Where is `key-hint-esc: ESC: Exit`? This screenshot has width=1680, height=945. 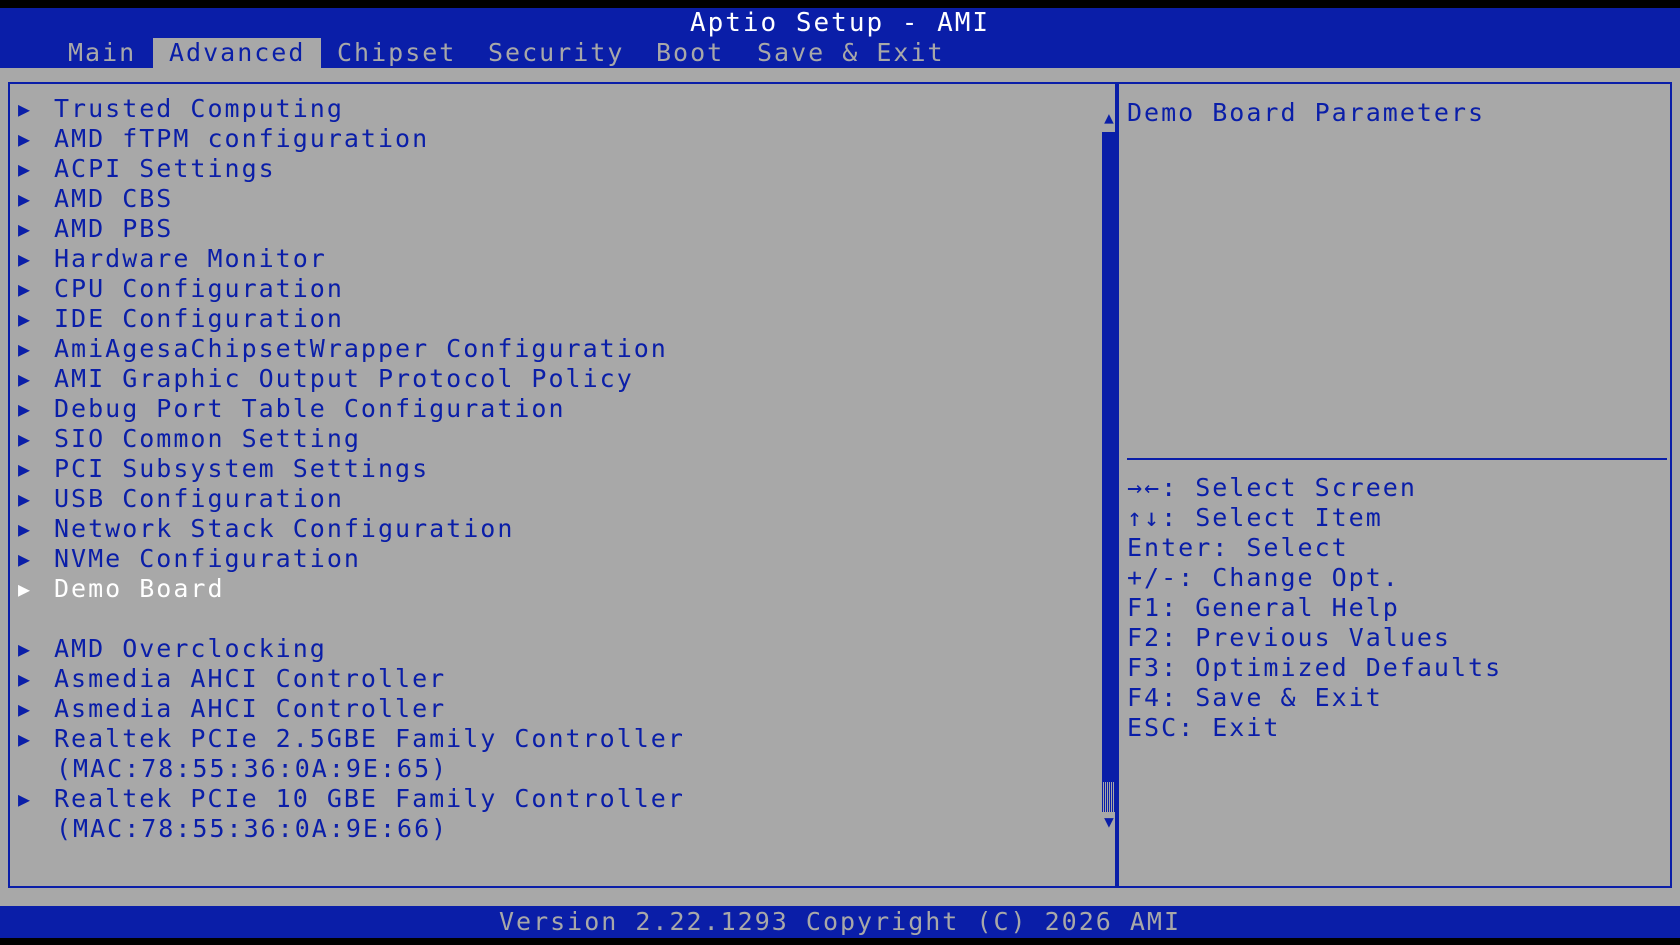 key-hint-esc: ESC: Exit is located at coordinates (1204, 727).